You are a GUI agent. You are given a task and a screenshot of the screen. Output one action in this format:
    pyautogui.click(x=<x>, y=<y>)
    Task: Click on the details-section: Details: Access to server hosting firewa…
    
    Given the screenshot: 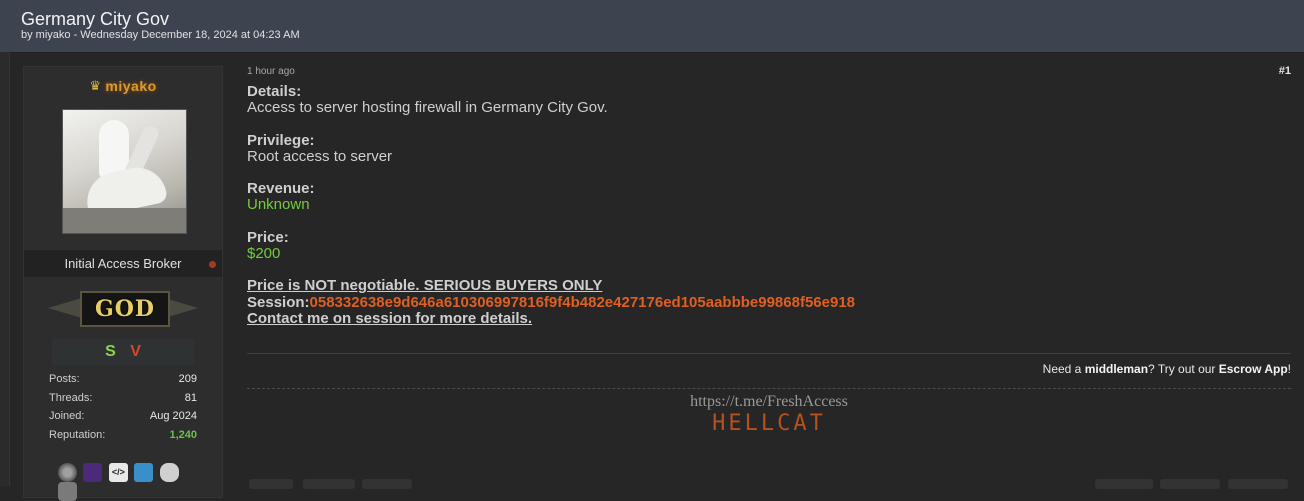 What is the action you would take?
    pyautogui.click(x=769, y=100)
    